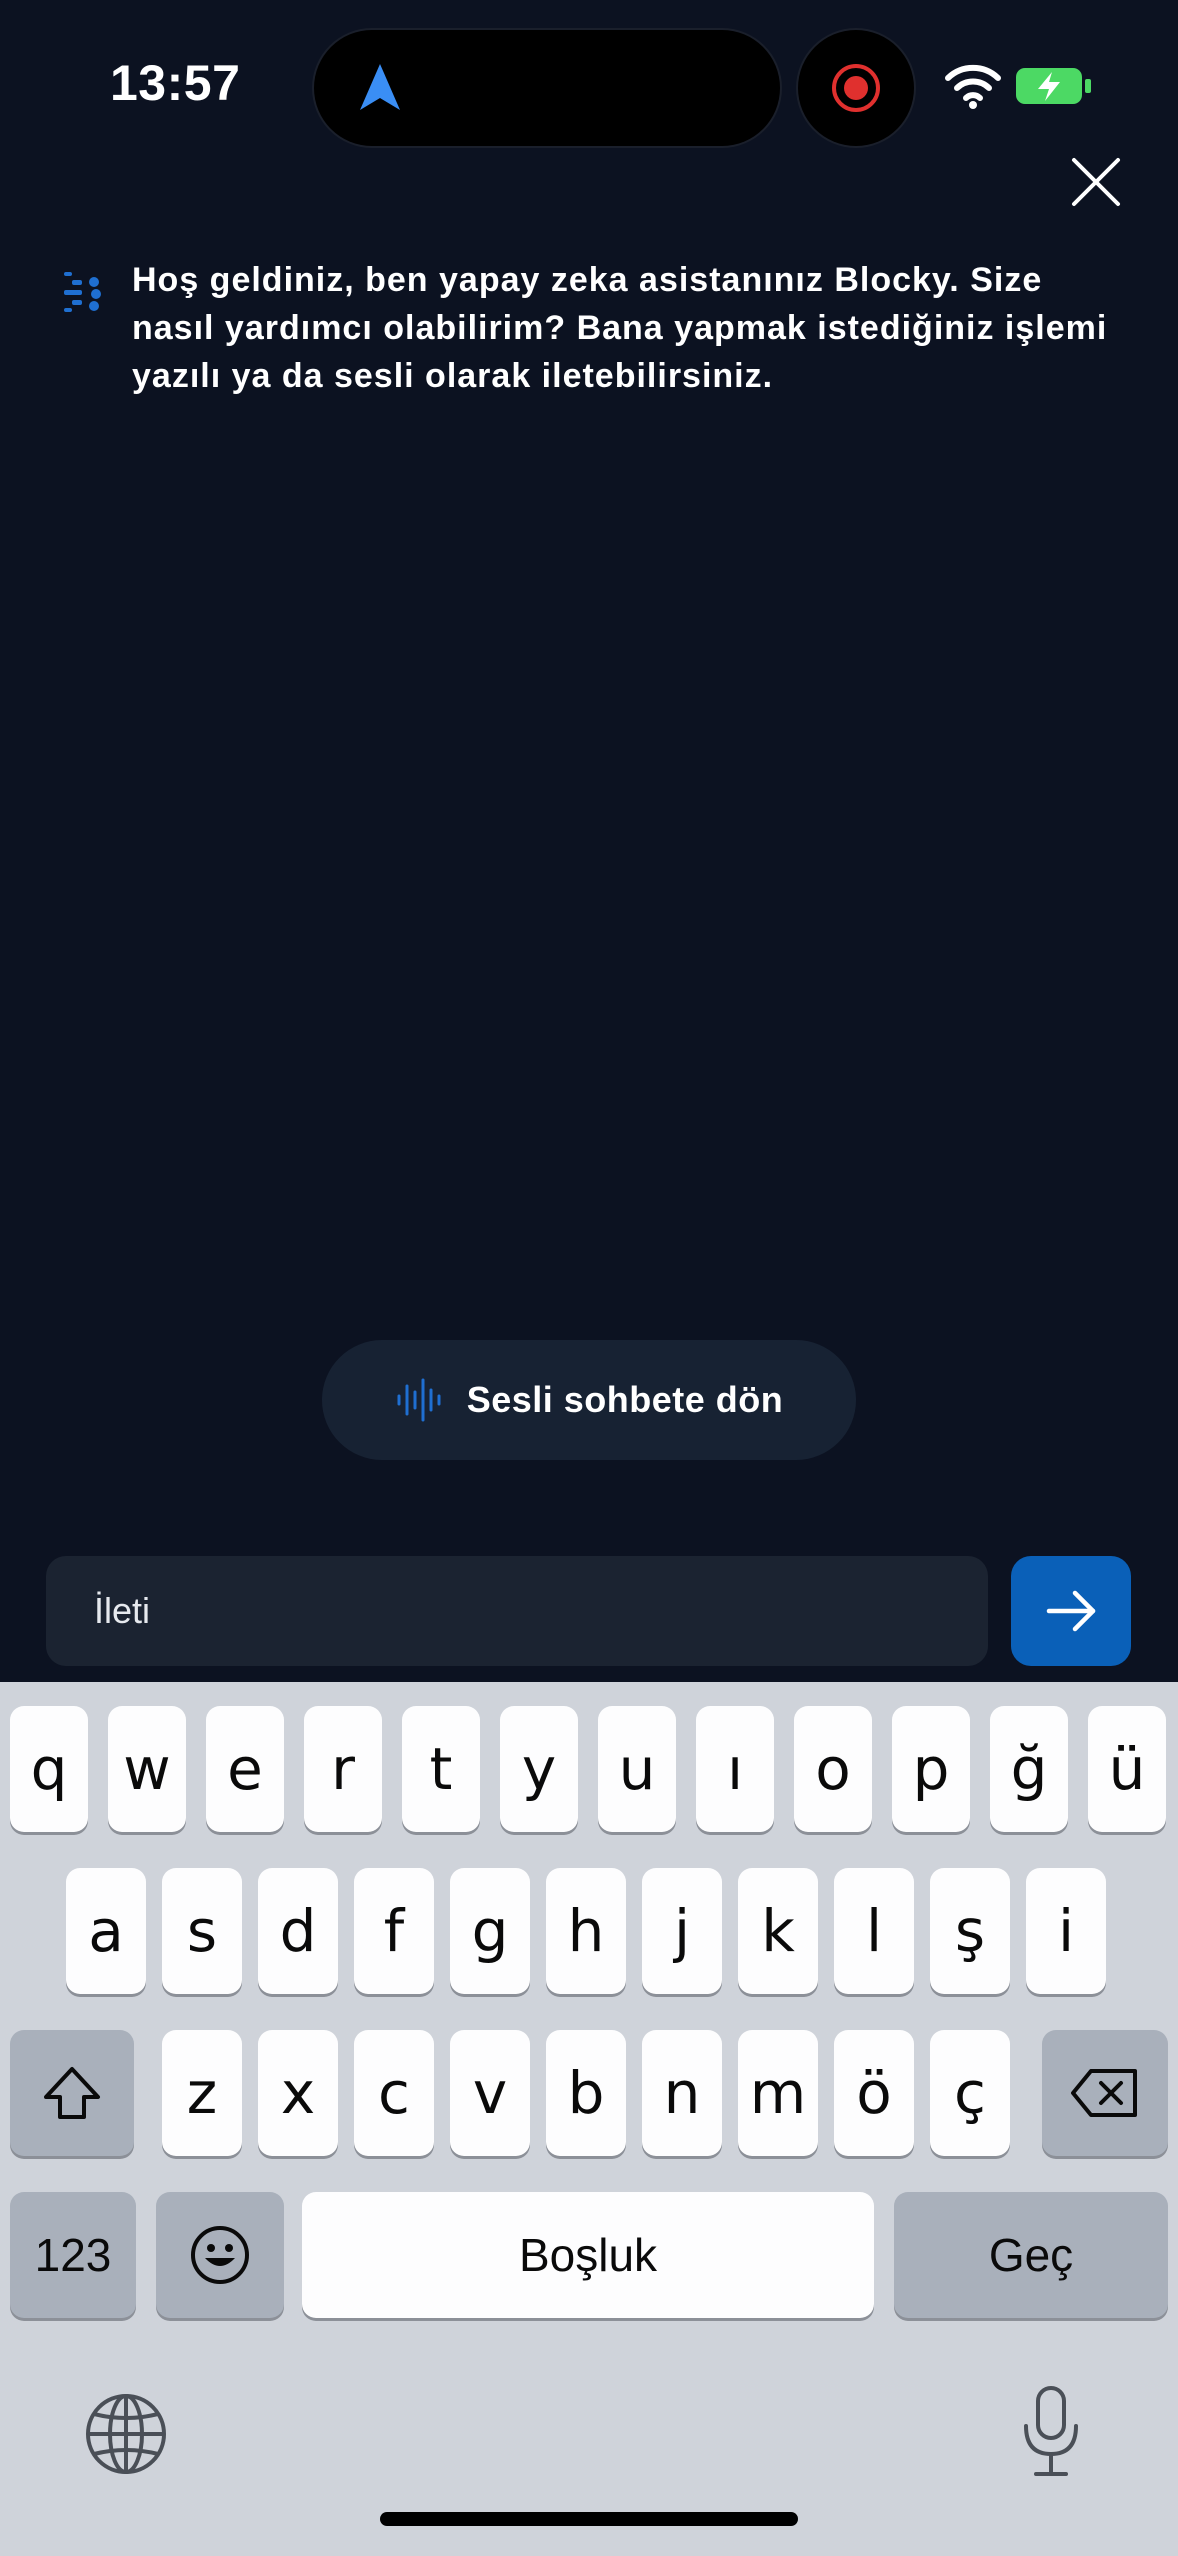  I want to click on voice-chat-label: Sesli sohbete dön, so click(625, 1399).